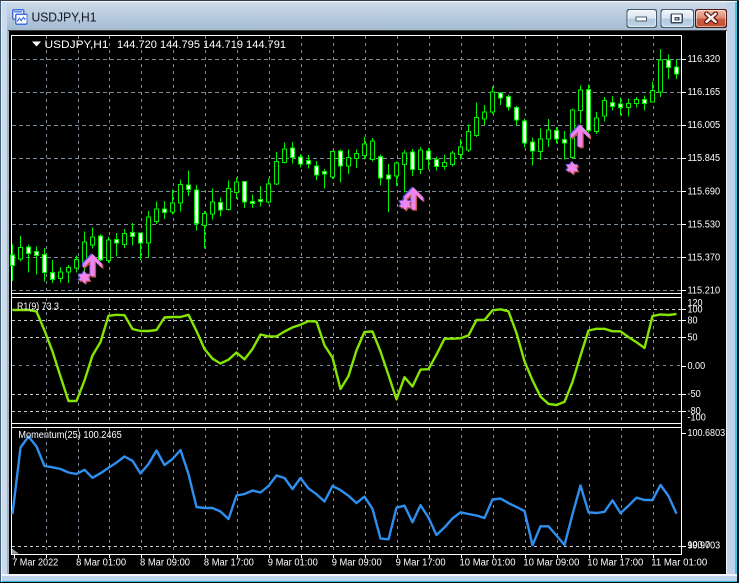  I want to click on svg-text: 10 Mar 01:00, so click(488, 563).